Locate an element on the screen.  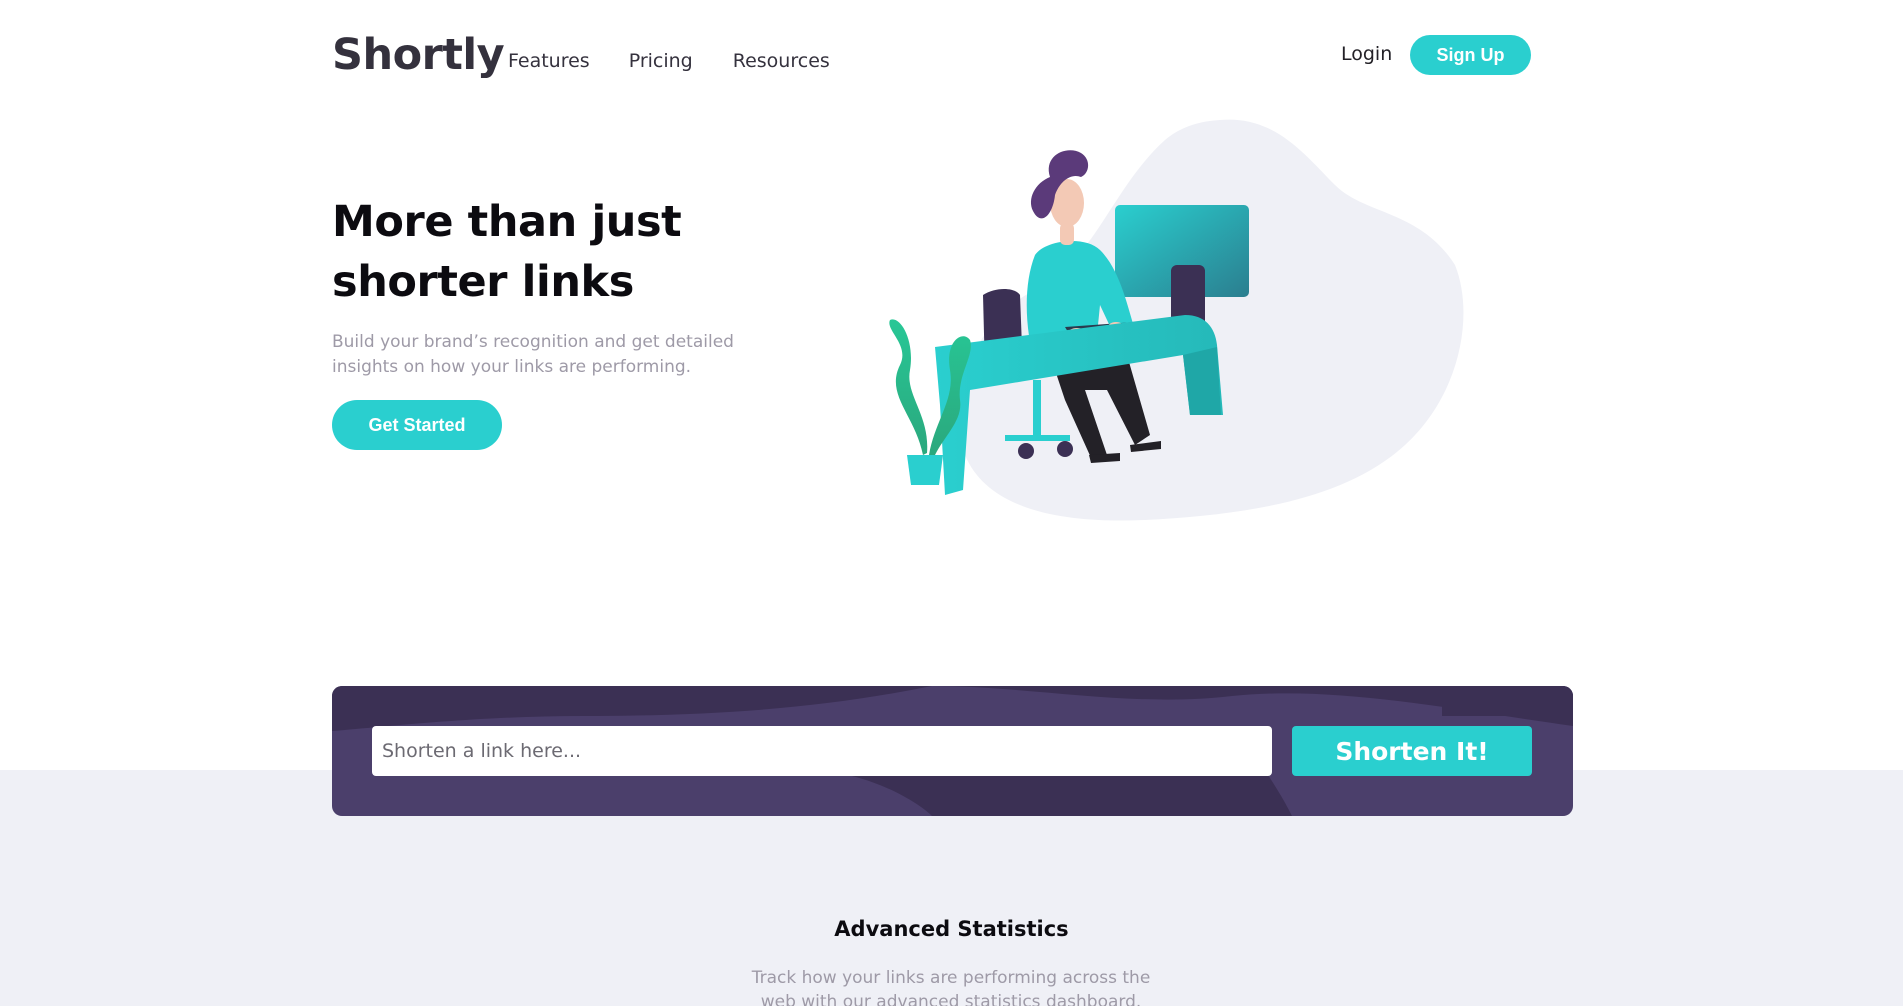
nav-resources-link: Resources is located at coordinates (781, 61).